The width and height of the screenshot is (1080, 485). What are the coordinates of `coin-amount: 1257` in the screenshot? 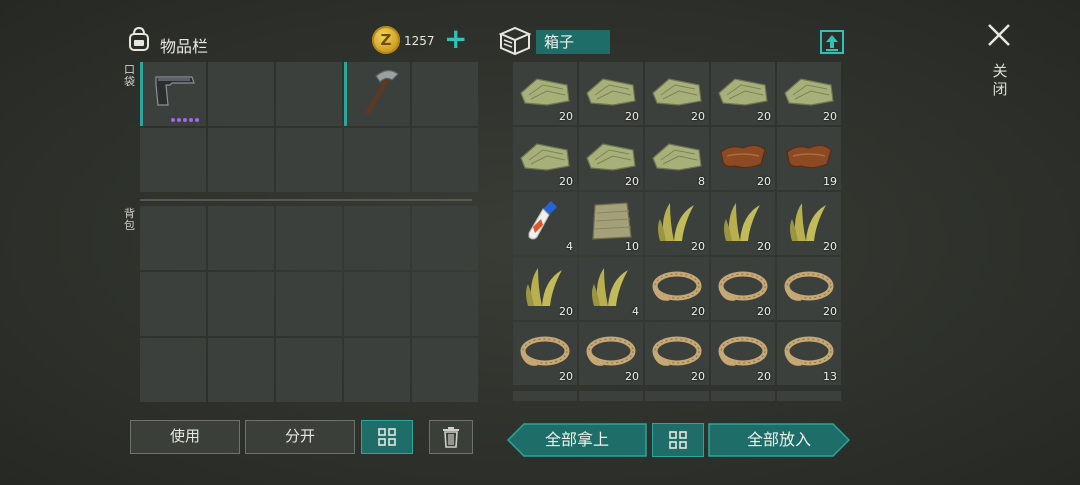 It's located at (419, 41).